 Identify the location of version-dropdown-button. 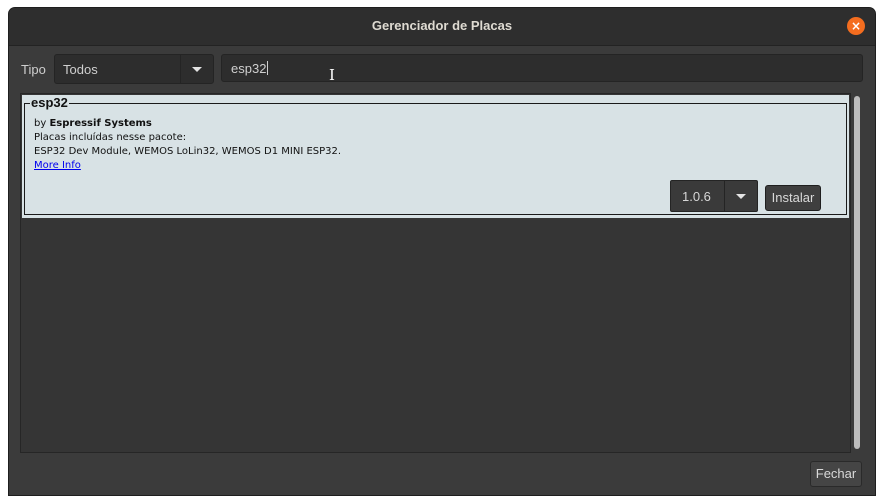
(740, 196).